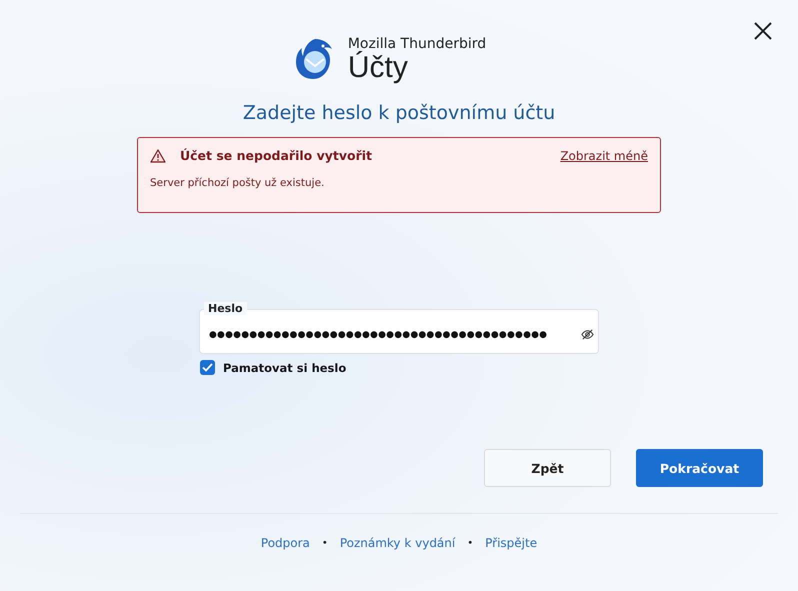 This screenshot has width=798, height=591. What do you see at coordinates (398, 543) in the screenshot?
I see `footer-link: Poznámky k vydání` at bounding box center [398, 543].